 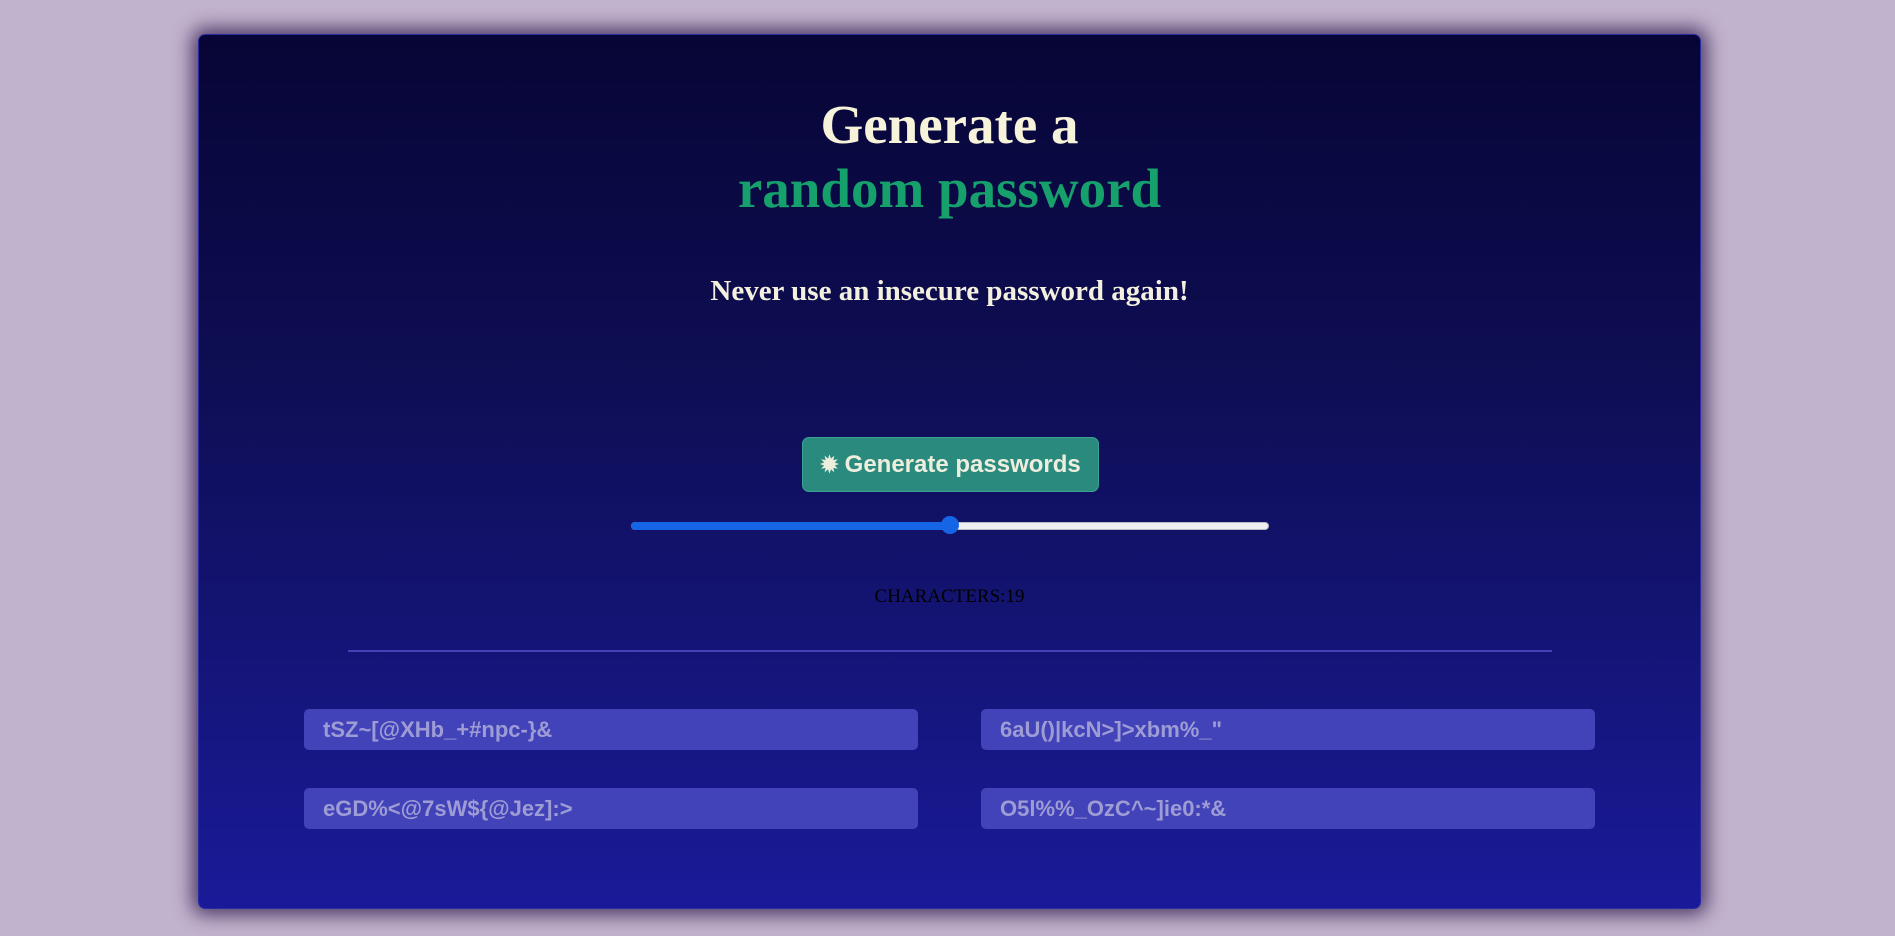 I want to click on generate-button-label: Generate passwords, so click(x=962, y=464).